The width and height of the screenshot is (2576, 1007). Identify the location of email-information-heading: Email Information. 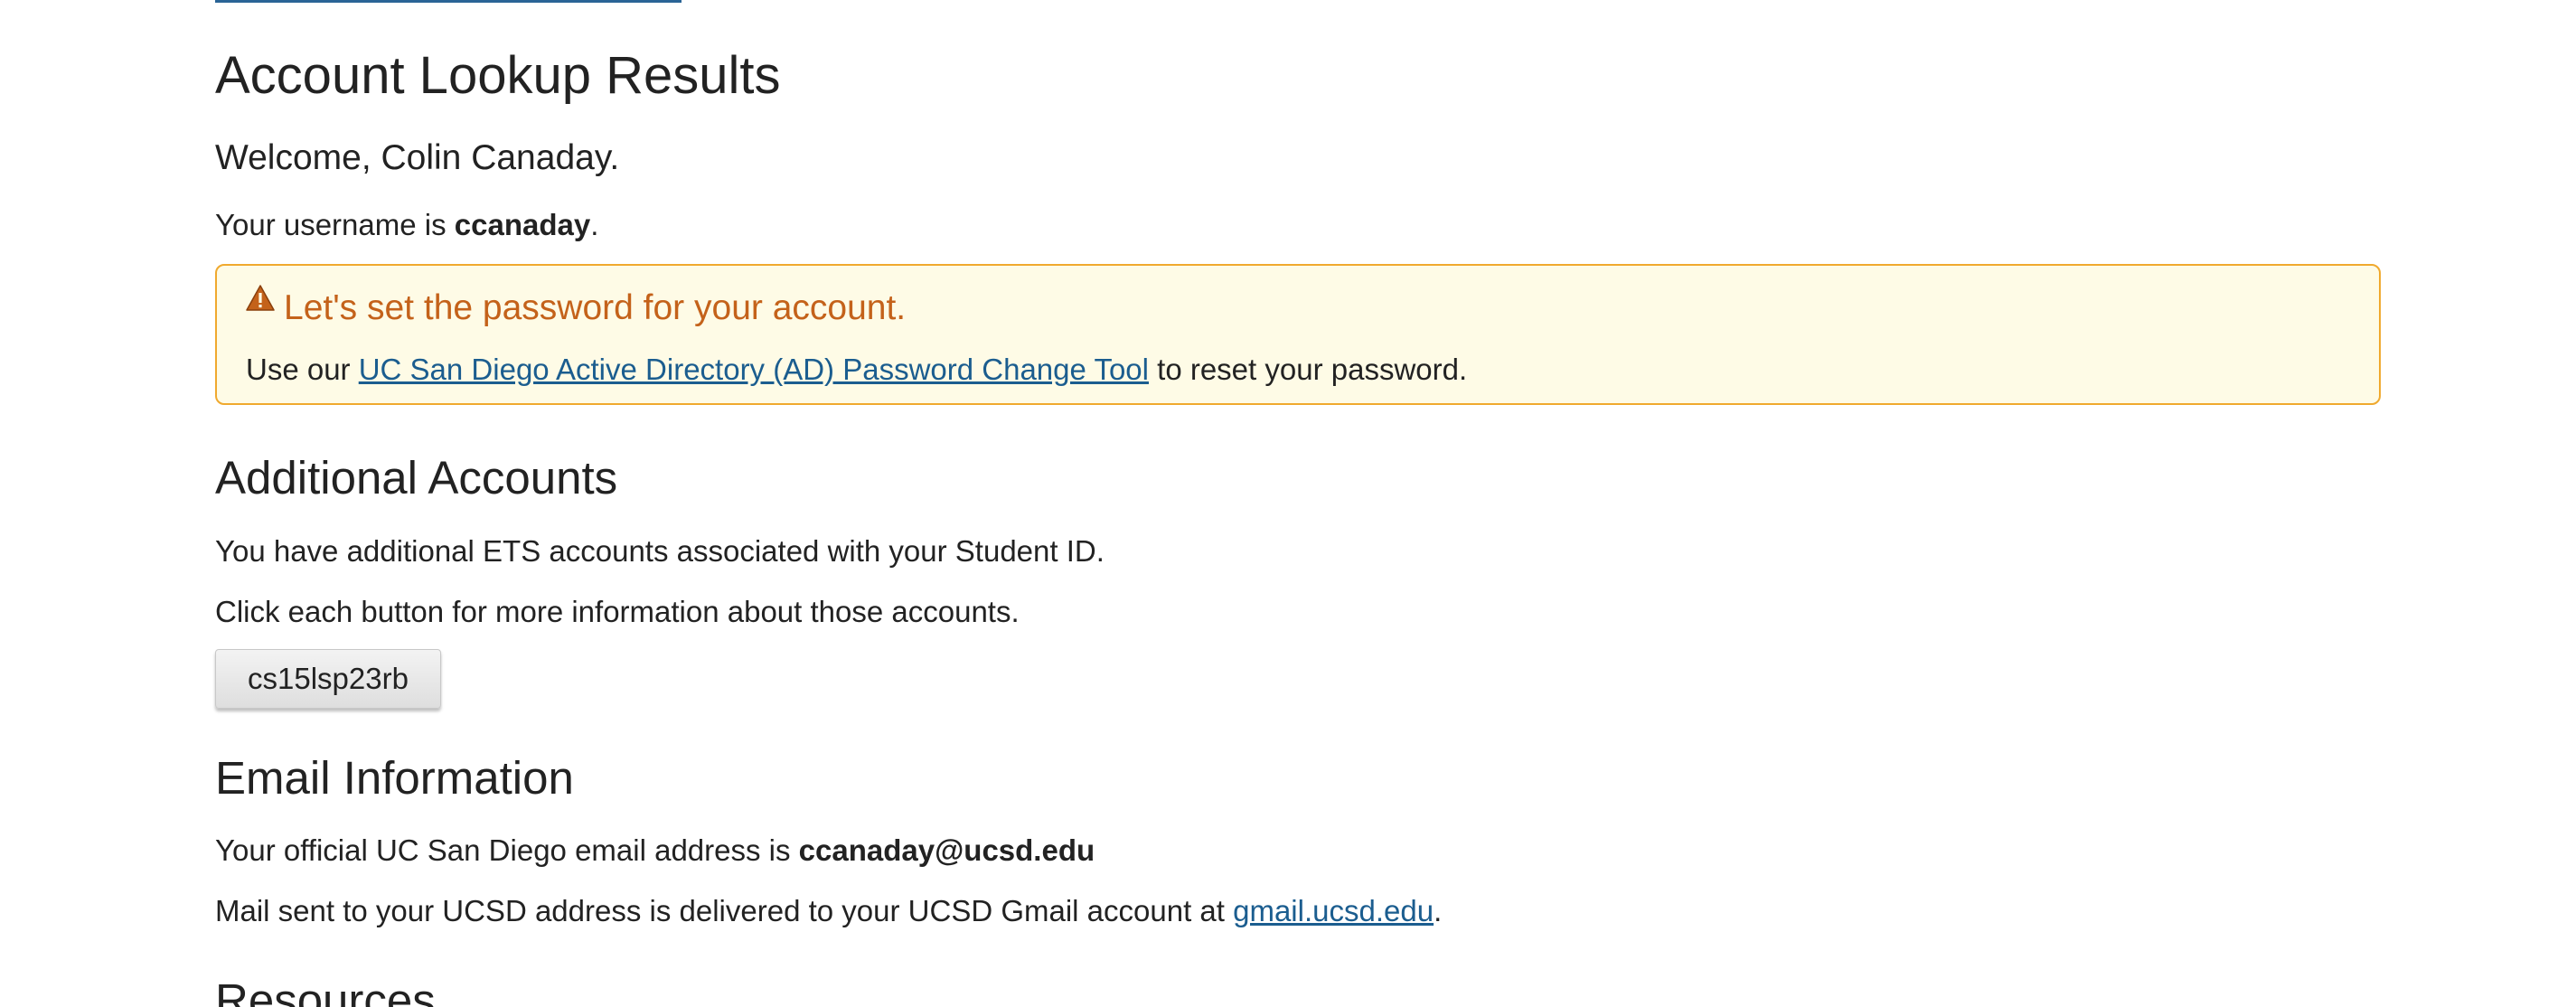
(395, 778).